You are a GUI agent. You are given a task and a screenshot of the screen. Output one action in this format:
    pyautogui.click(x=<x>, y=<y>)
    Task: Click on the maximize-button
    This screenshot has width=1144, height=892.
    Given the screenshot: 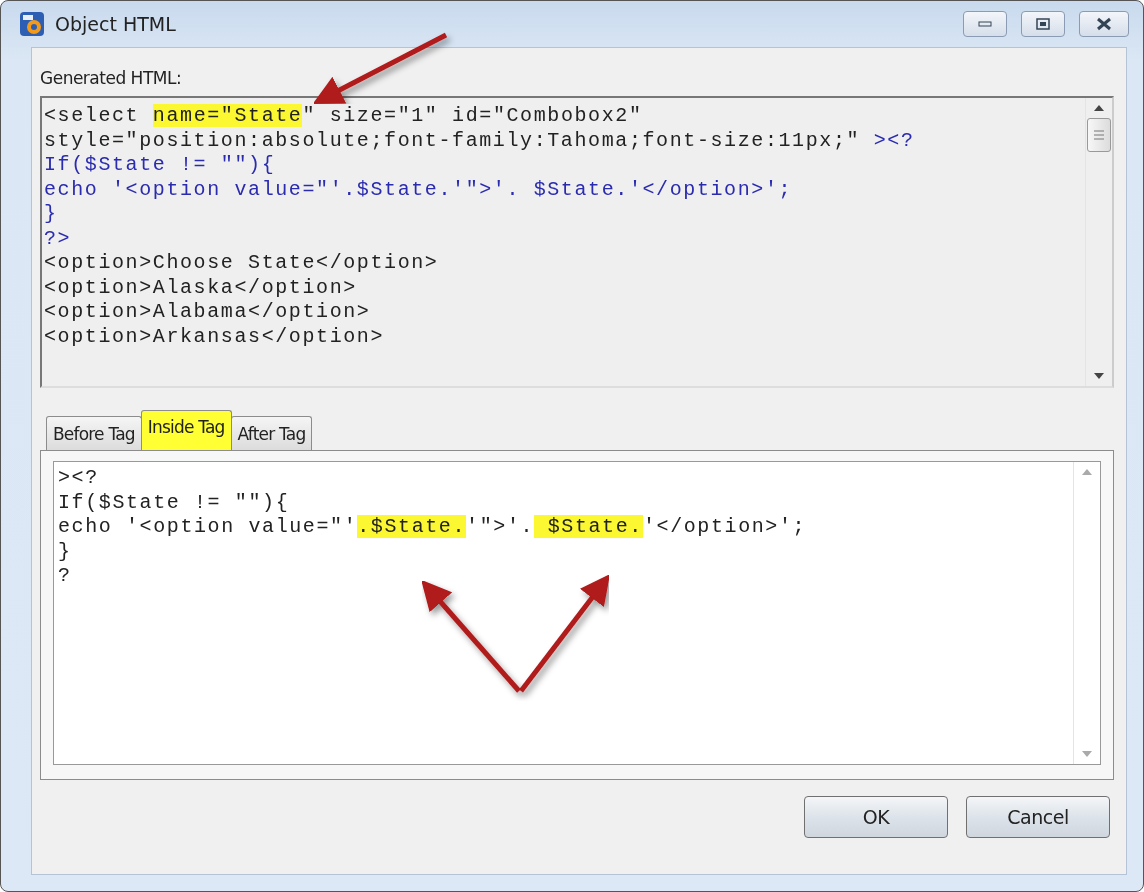 What is the action you would take?
    pyautogui.click(x=1043, y=24)
    